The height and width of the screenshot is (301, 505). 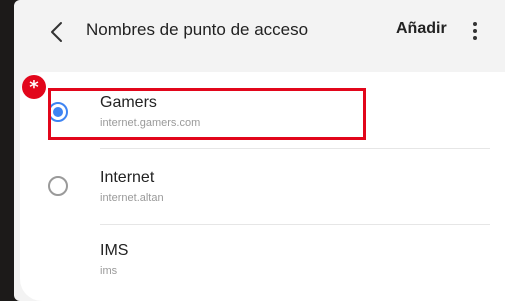 I want to click on radio-button, so click(x=58, y=186).